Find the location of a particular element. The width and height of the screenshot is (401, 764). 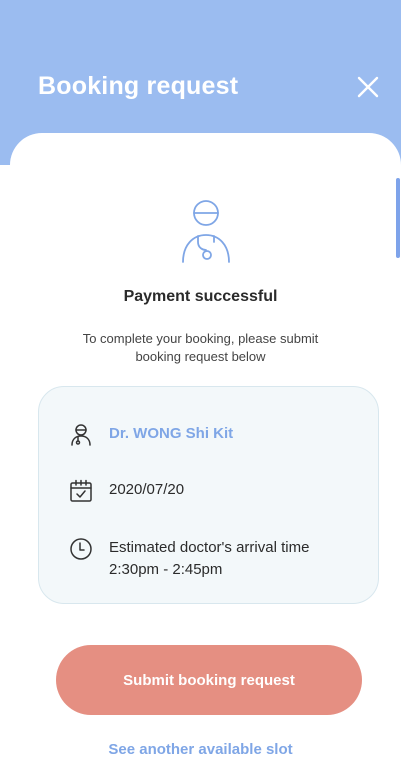

doctor-row: Dr. WONG Shi Kit is located at coordinates (151, 435).